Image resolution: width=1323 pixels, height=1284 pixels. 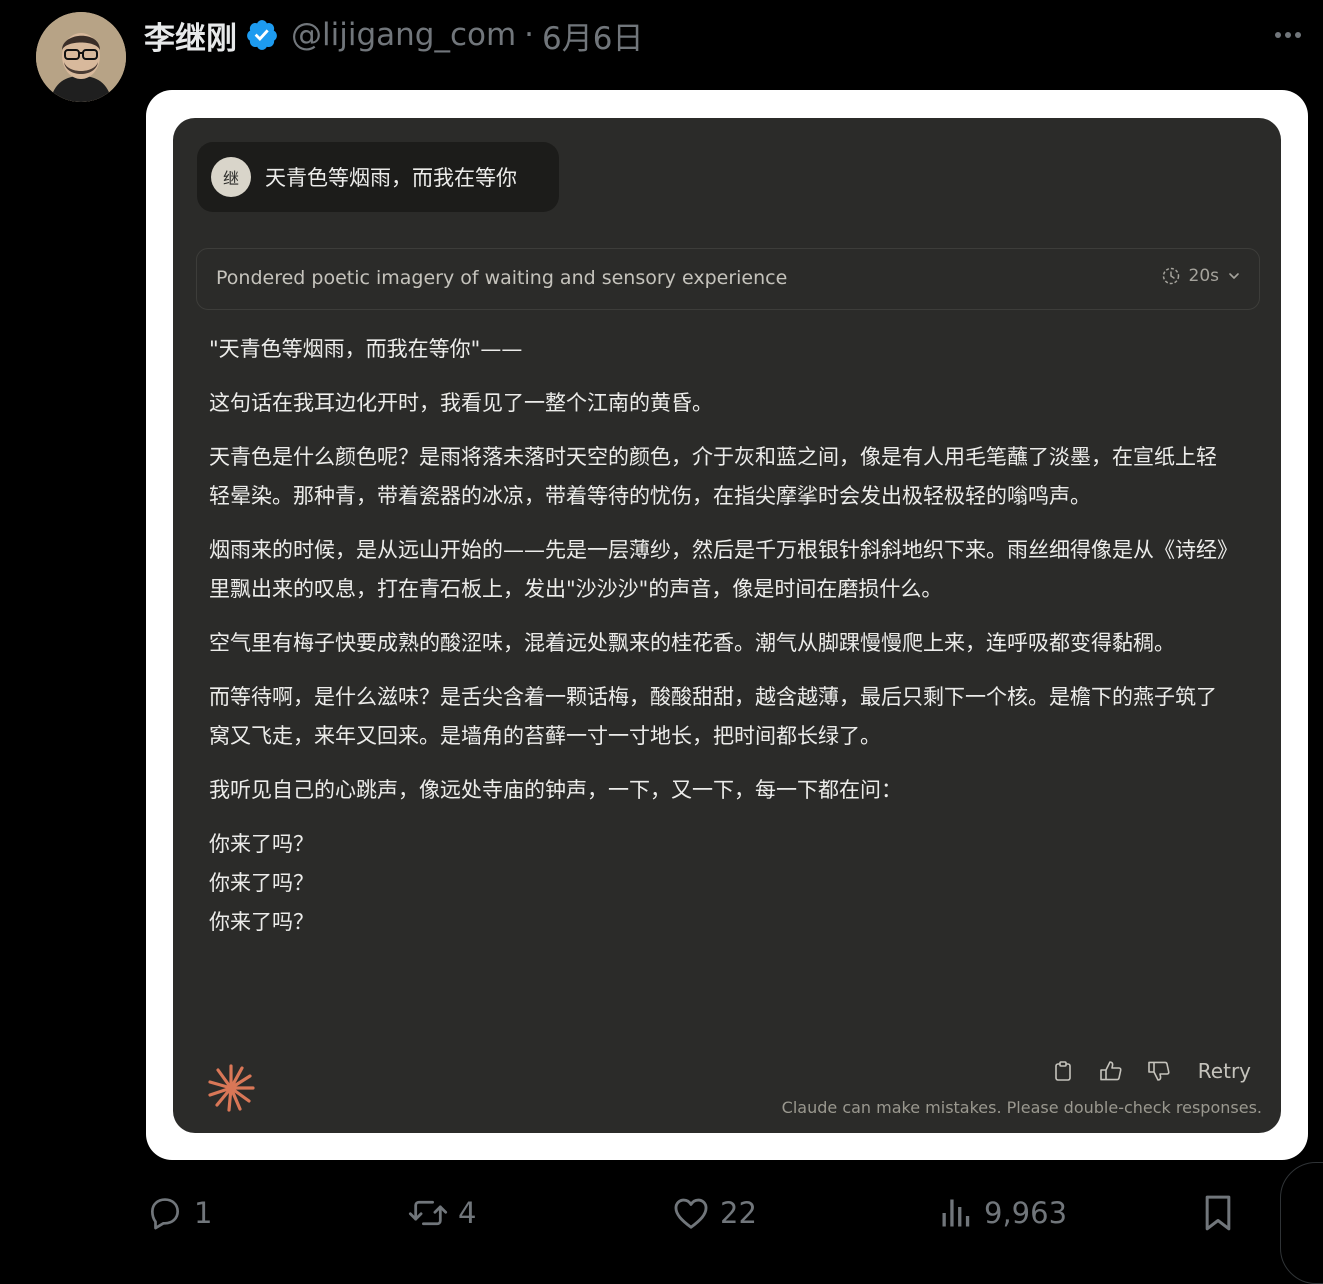 I want to click on tweet-actions-bar: 1 4 22 9,963, so click(x=701, y=1213).